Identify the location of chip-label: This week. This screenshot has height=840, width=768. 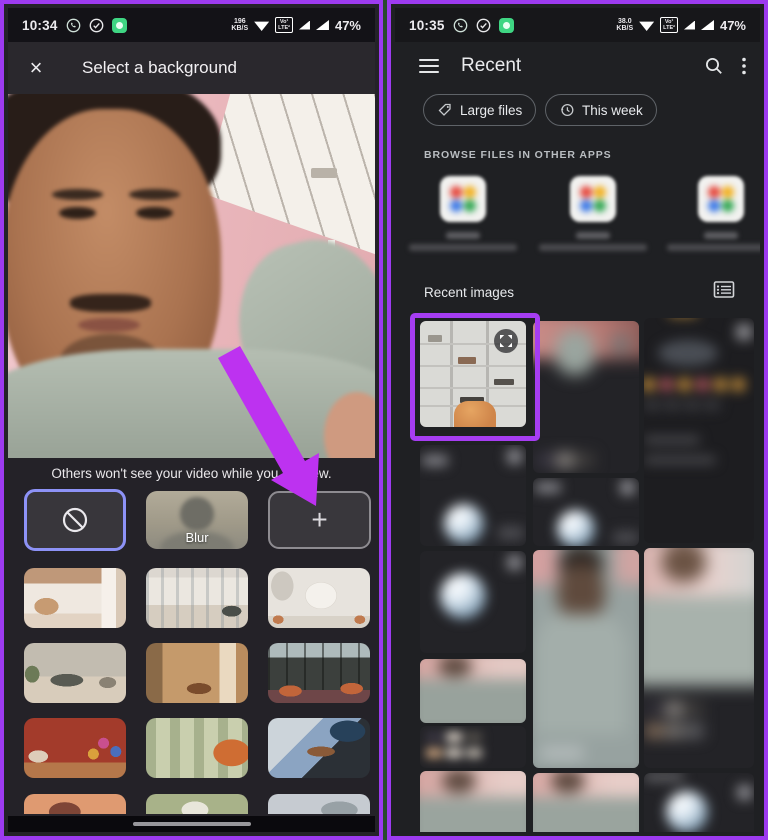
(612, 110).